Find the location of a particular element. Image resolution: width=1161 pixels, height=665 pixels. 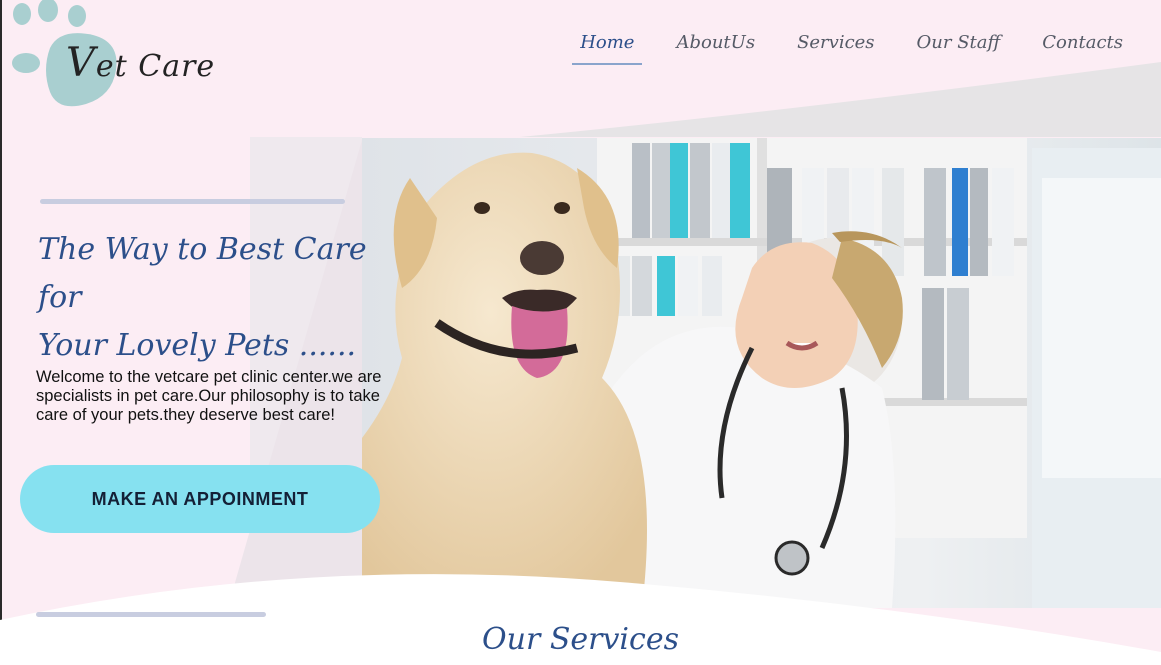

nav-item-home: Home is located at coordinates (607, 47).